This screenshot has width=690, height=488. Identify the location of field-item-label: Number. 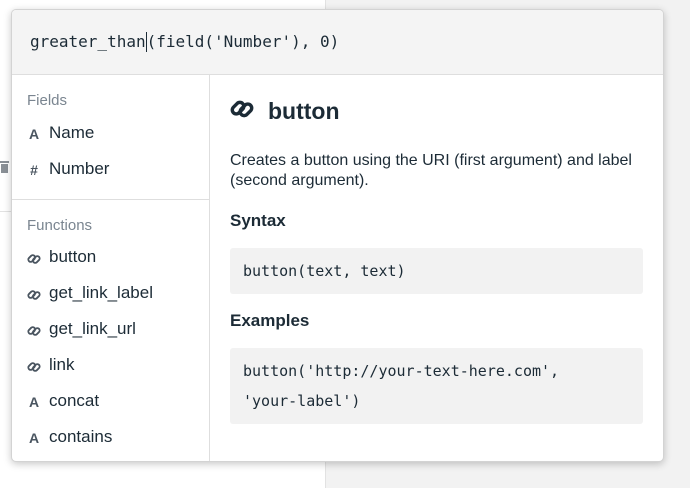
(79, 168).